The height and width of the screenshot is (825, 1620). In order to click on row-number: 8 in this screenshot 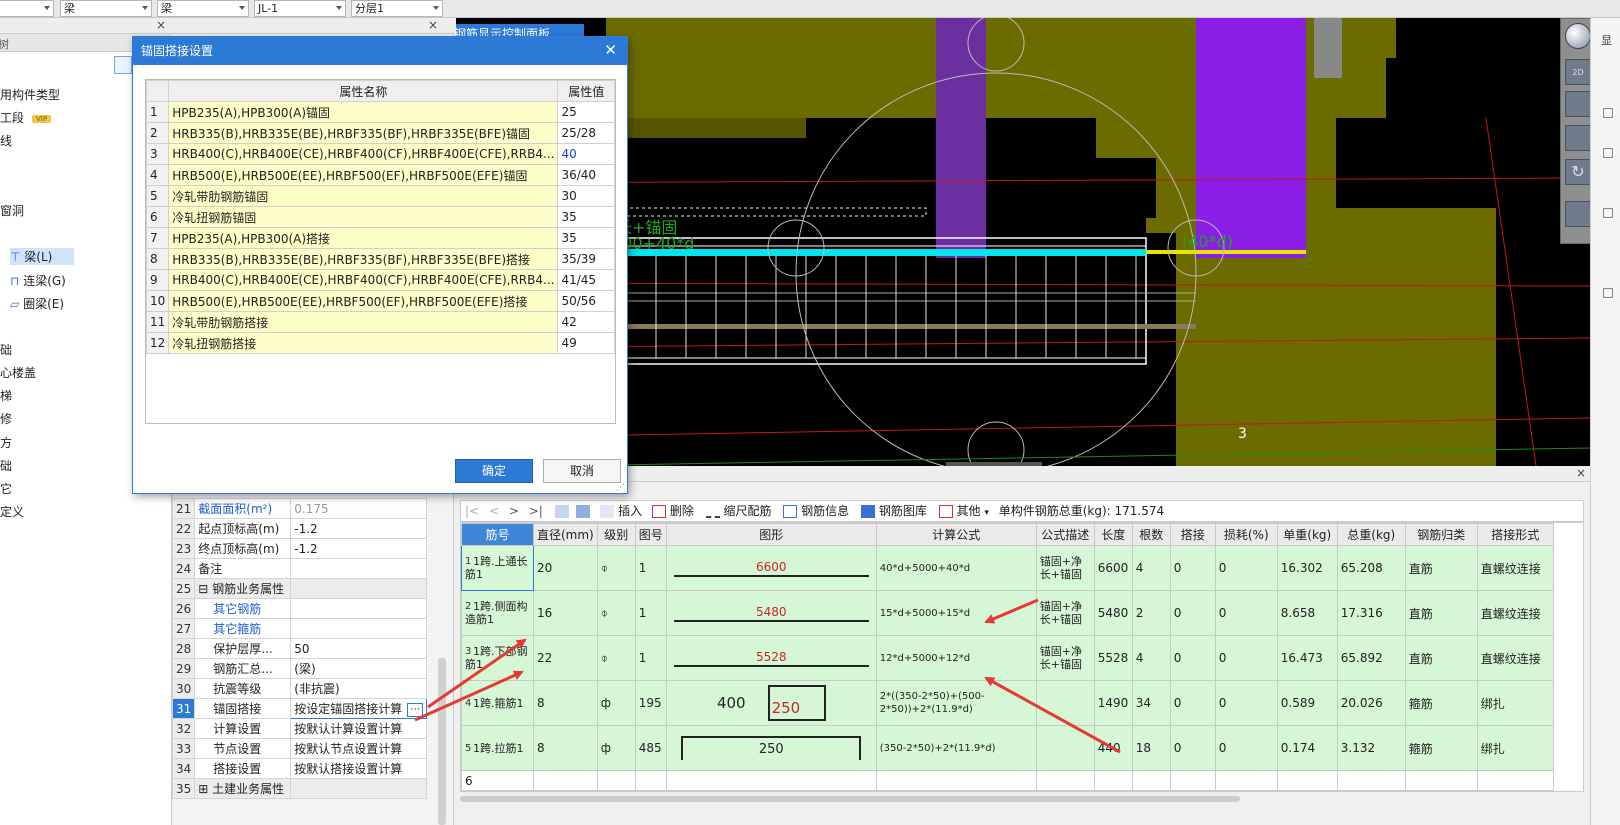, I will do `click(157, 259)`.